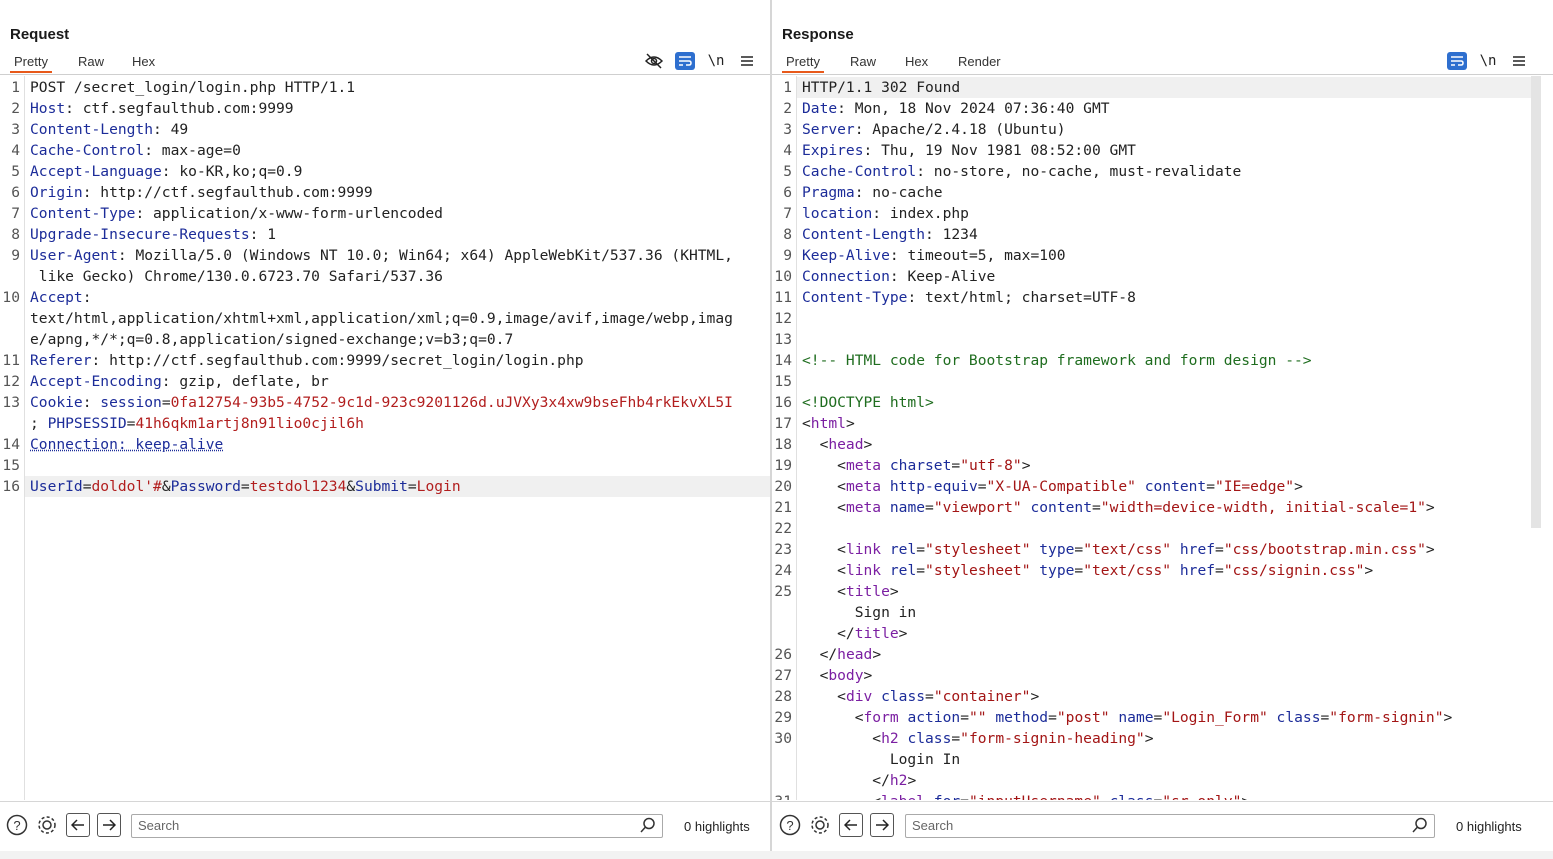 The height and width of the screenshot is (859, 1553). What do you see at coordinates (960, 129) in the screenshot?
I see `code-token: : Apache/2.4.18 (Ubuntu)` at bounding box center [960, 129].